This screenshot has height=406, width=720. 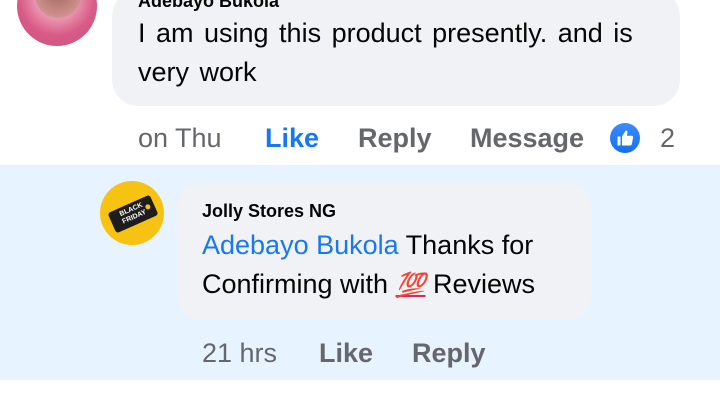 I want to click on hundred-points-icon: 💯, so click(x=410, y=285).